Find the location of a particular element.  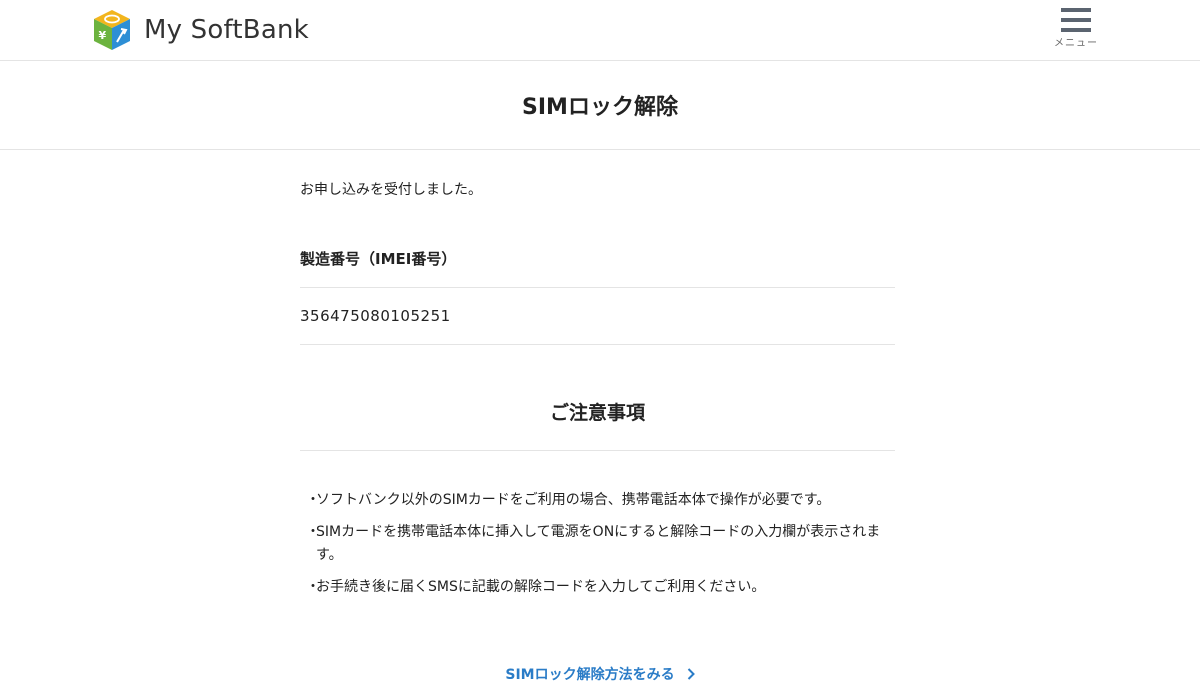

receipt-message: お申し込みを受付しました。 is located at coordinates (391, 190).